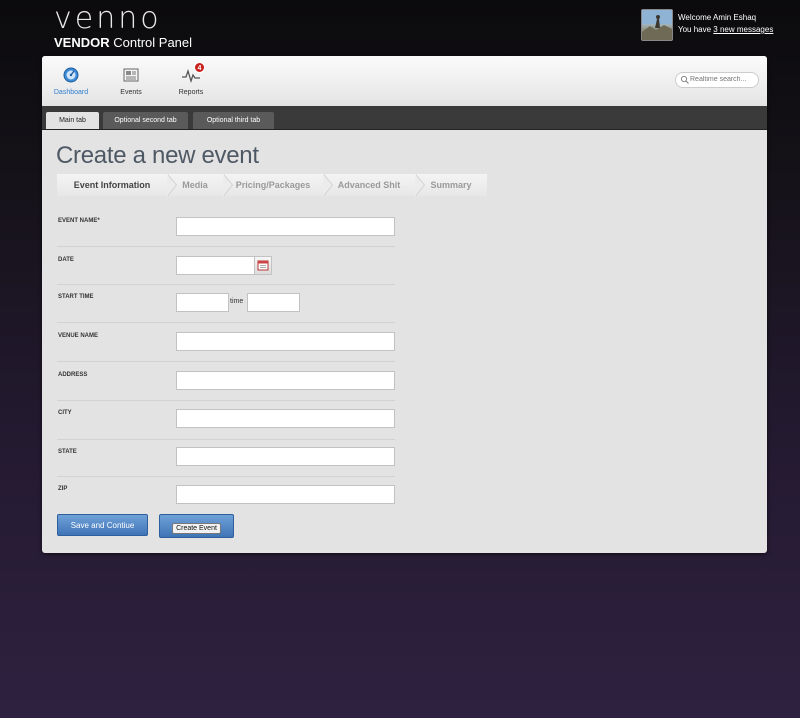 Image resolution: width=800 pixels, height=718 pixels. What do you see at coordinates (79, 221) in the screenshot?
I see `event-name-label: EVENT NAME*` at bounding box center [79, 221].